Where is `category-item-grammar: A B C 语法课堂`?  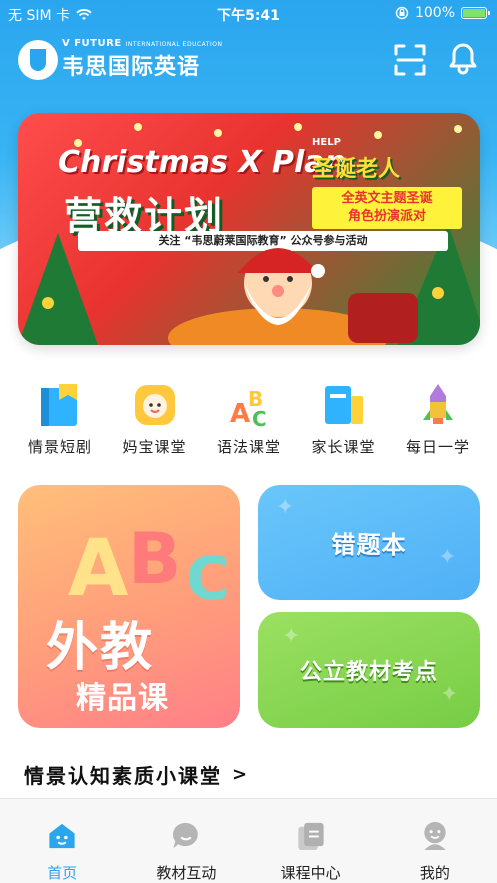
category-item-grammar: A B C 语法课堂 is located at coordinates (249, 418).